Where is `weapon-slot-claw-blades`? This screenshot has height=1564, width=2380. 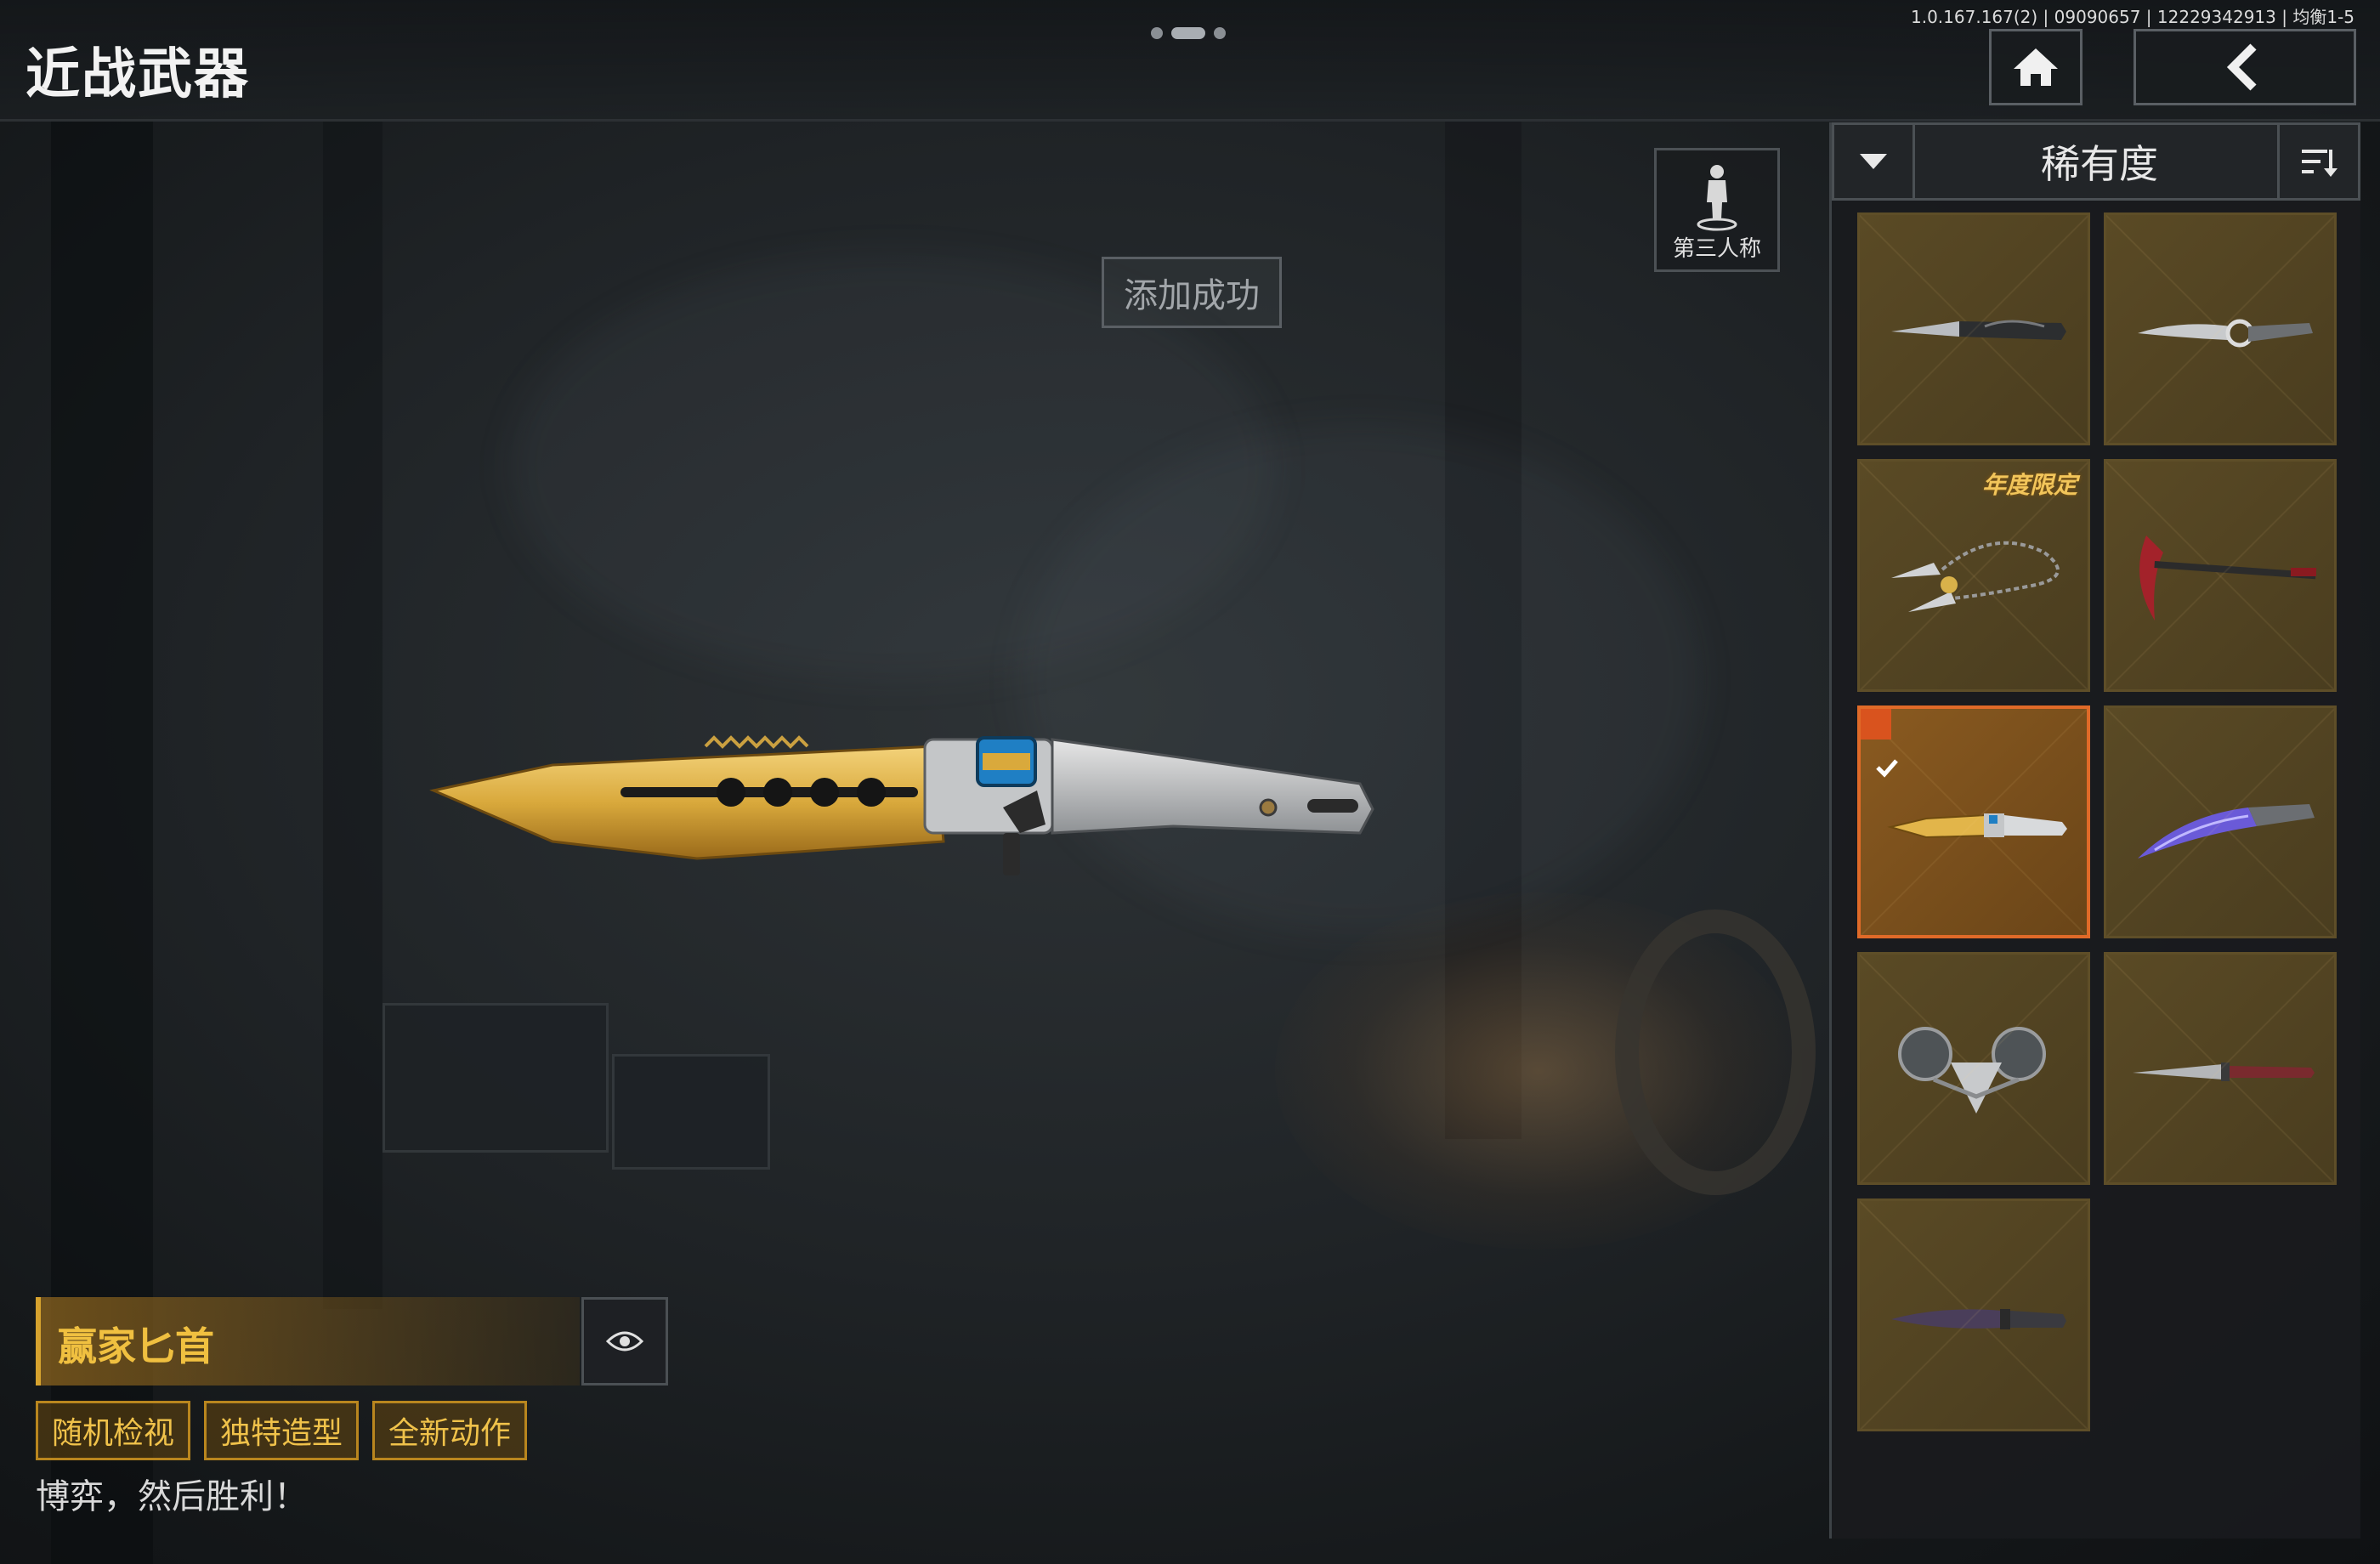
weapon-slot-claw-blades is located at coordinates (1974, 1068).